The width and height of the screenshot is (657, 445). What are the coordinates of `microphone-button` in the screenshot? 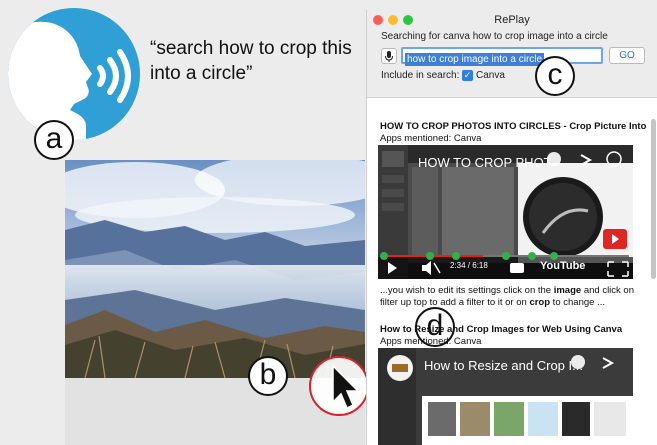 It's located at (389, 56).